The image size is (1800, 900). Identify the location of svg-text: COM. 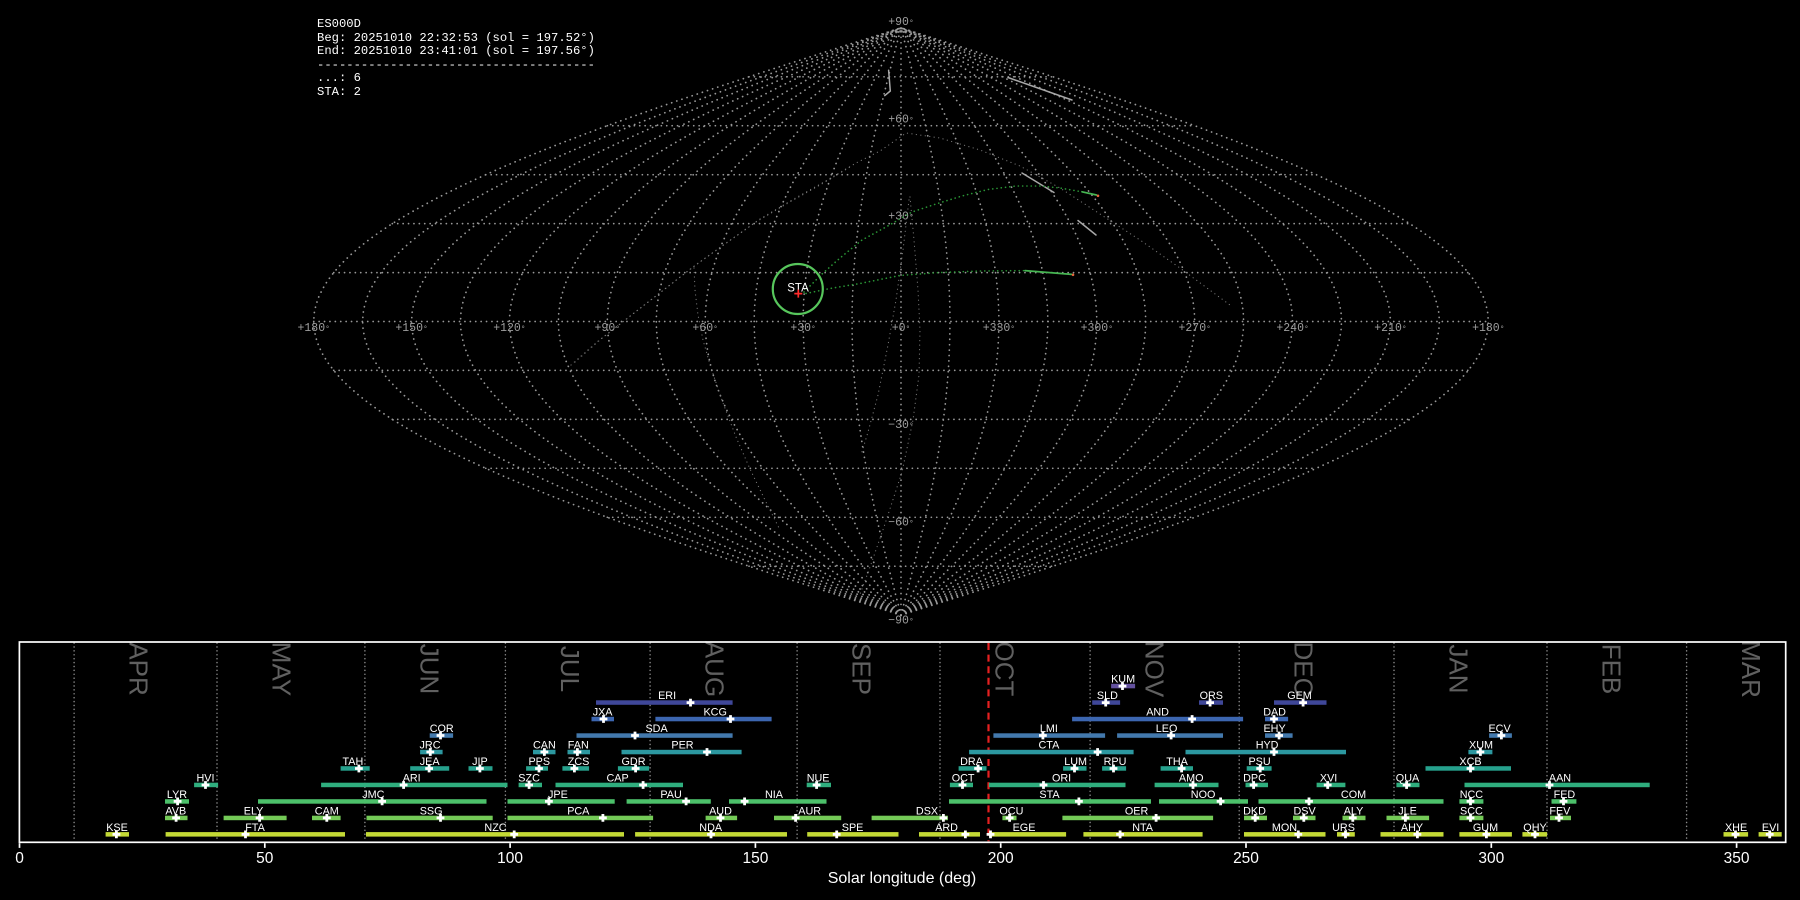
(1353, 795).